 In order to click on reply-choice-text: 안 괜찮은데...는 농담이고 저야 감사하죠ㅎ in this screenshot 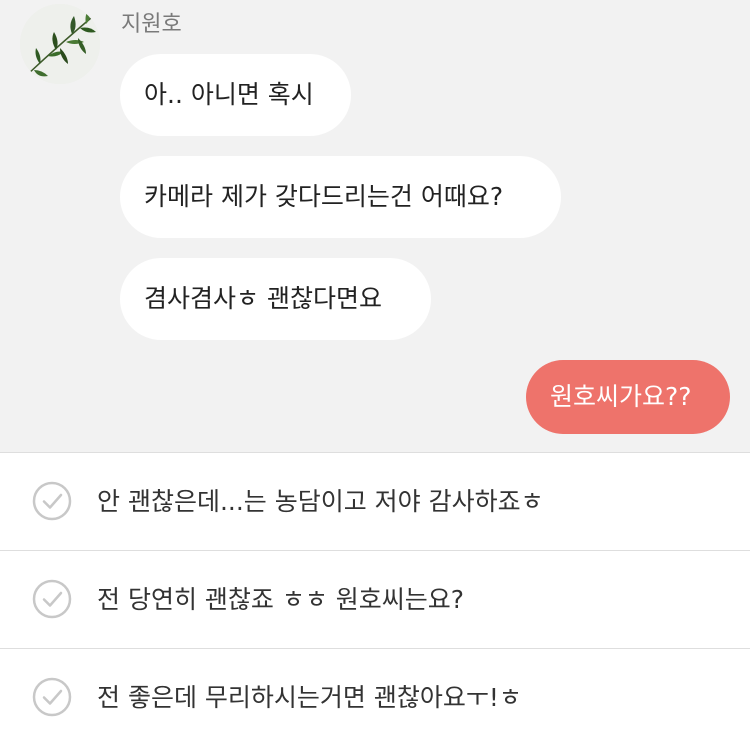, I will do `click(320, 501)`.